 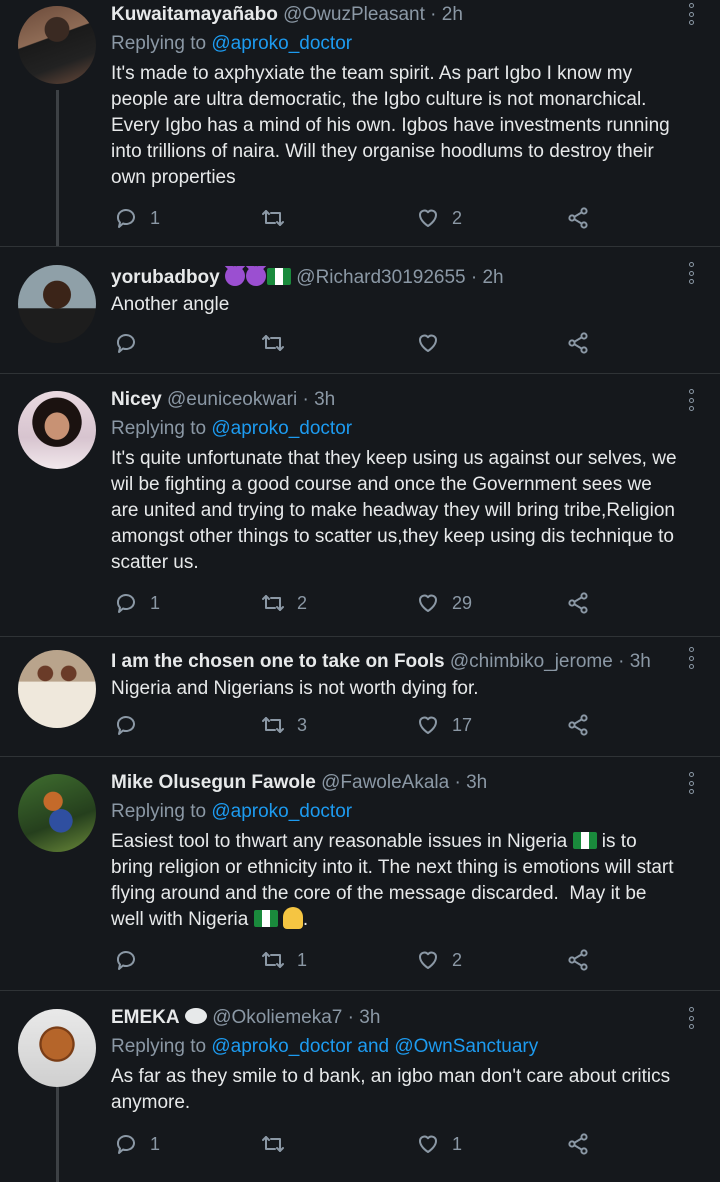 I want to click on tweet-actions: 3 17, so click(x=361, y=725).